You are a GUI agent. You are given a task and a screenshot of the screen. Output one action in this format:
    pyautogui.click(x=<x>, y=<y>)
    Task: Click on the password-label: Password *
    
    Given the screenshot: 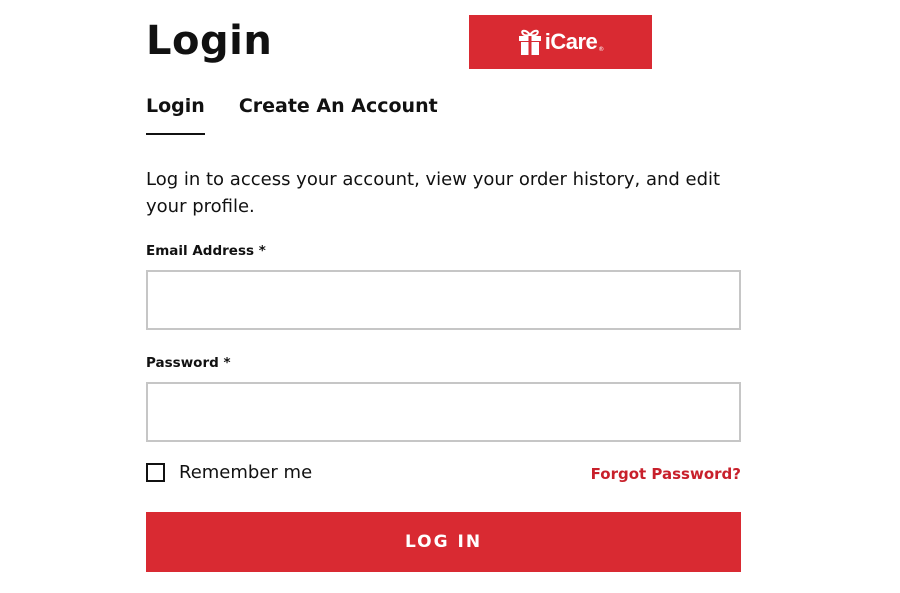 What is the action you would take?
    pyautogui.click(x=188, y=363)
    